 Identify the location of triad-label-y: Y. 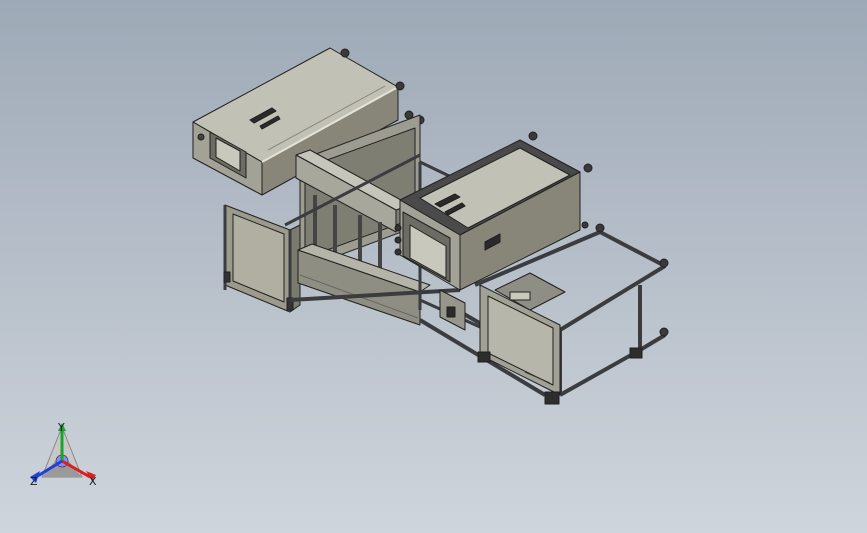
(61, 427).